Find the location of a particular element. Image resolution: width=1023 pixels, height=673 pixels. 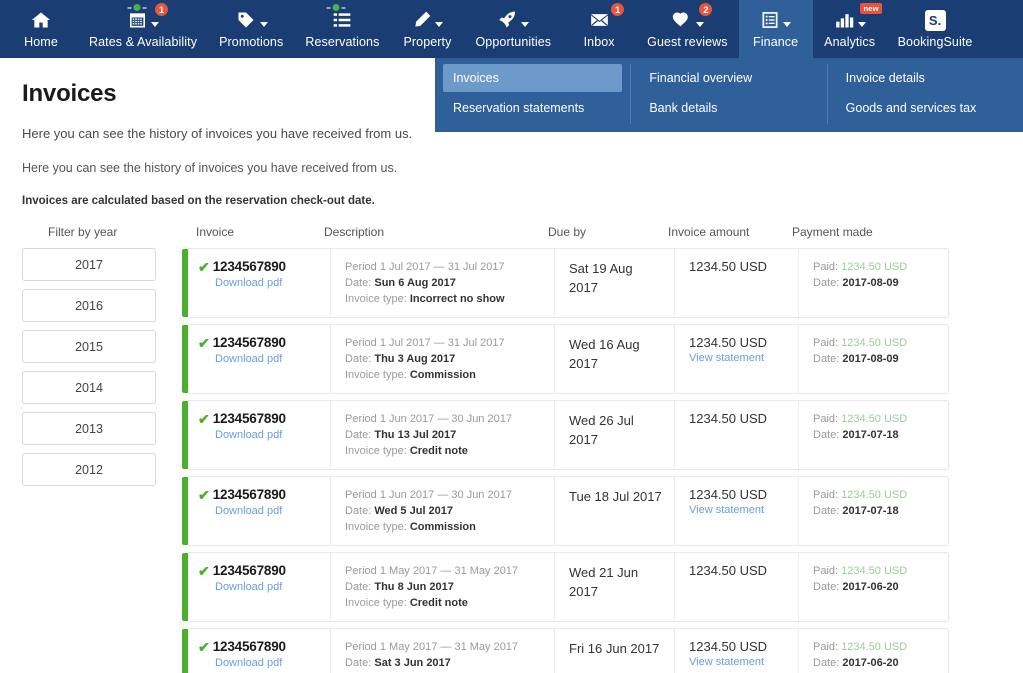

nav-item-bookingsuite: S. BookingSuite is located at coordinates (935, 29).